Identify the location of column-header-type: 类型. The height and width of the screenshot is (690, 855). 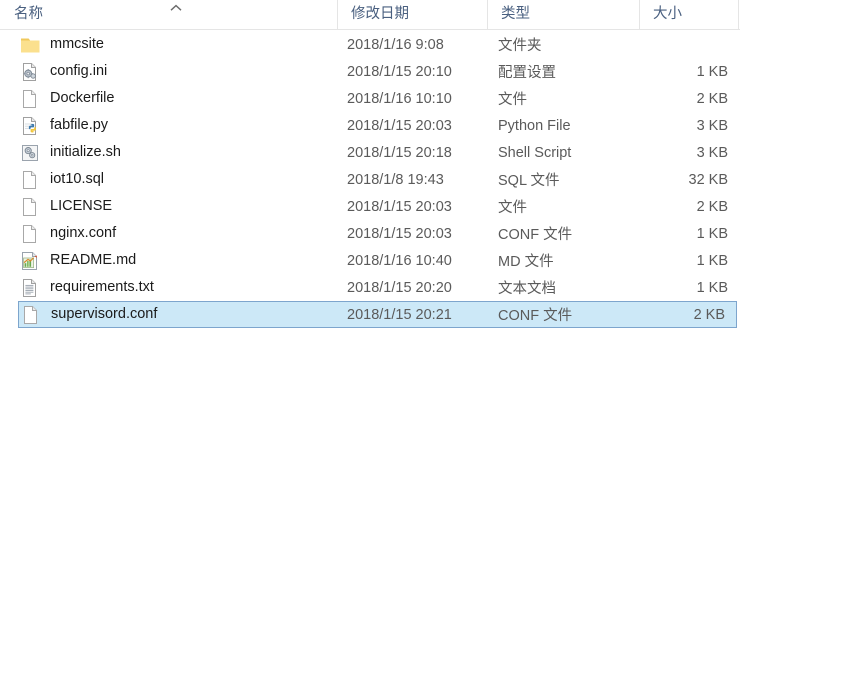
(563, 15).